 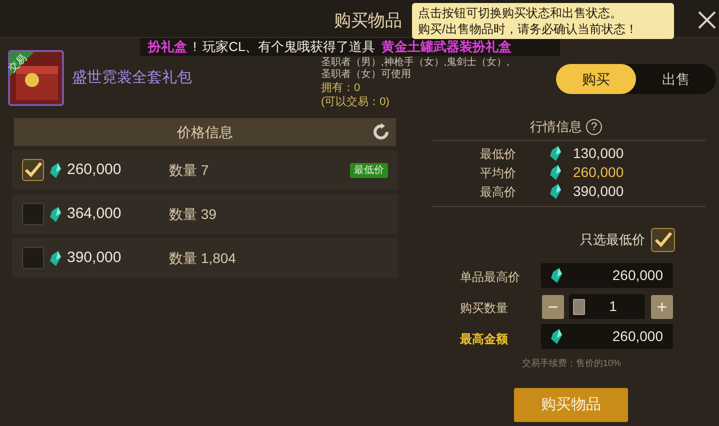 What do you see at coordinates (498, 154) in the screenshot?
I see `stat-label: 最低价` at bounding box center [498, 154].